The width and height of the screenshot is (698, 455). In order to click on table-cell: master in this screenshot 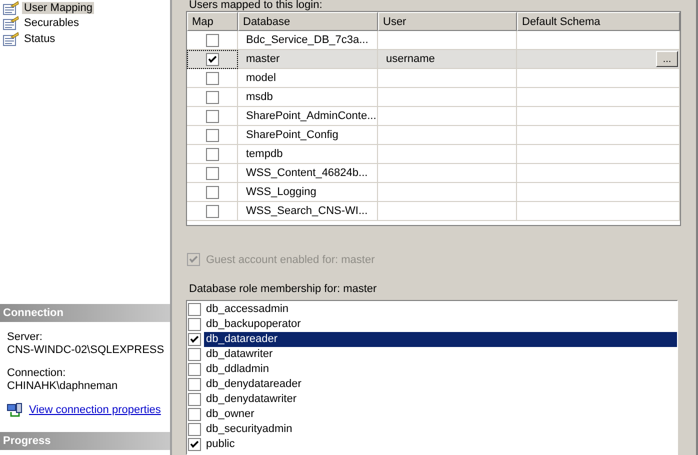, I will do `click(308, 59)`.